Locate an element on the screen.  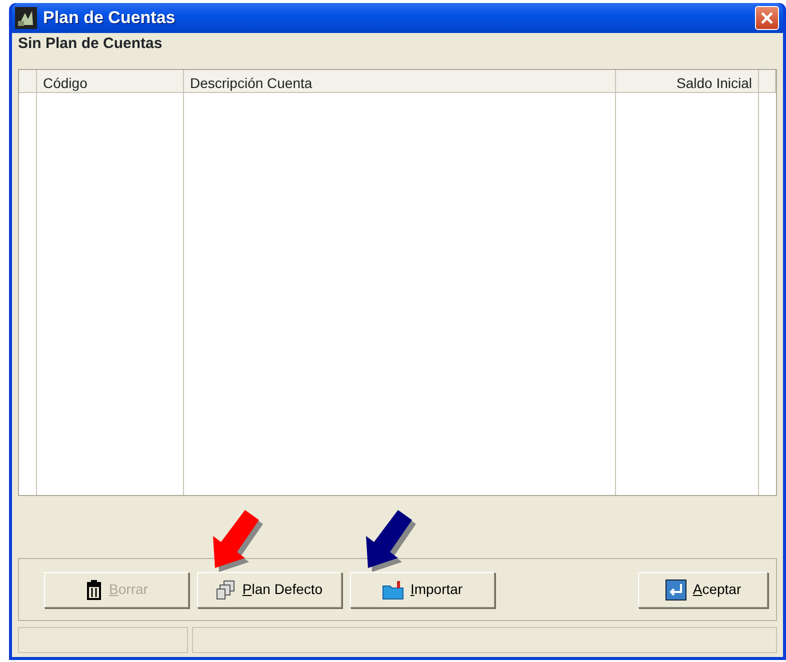
column-header: Descripción Cuenta is located at coordinates (400, 81).